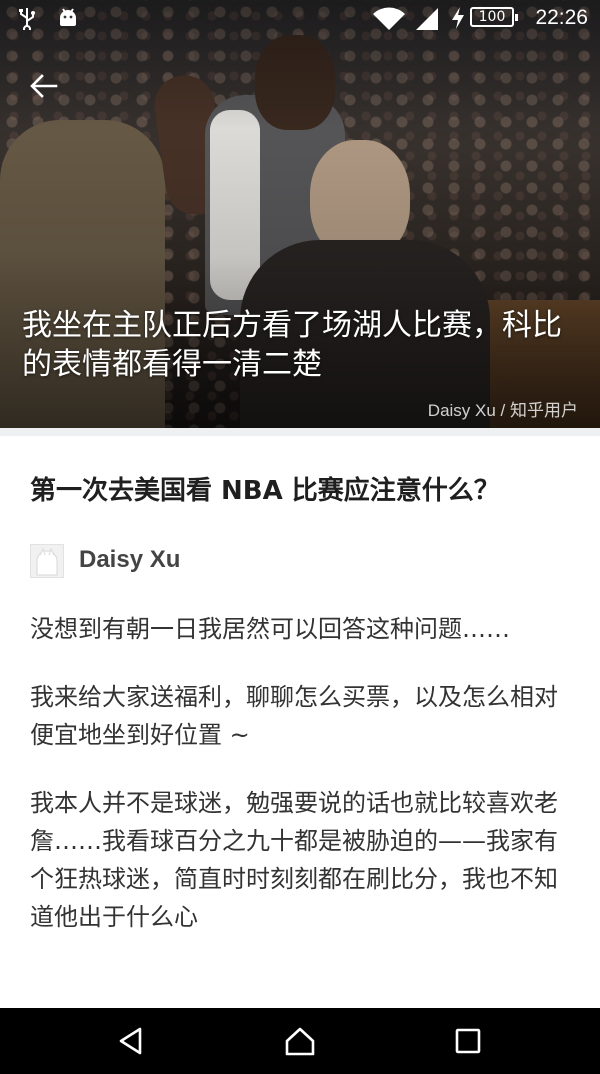 The height and width of the screenshot is (1074, 600). I want to click on hero-title: 我坐在主队正后方看了场湖人比赛，科比的表情都看得一清二楚, so click(292, 345).